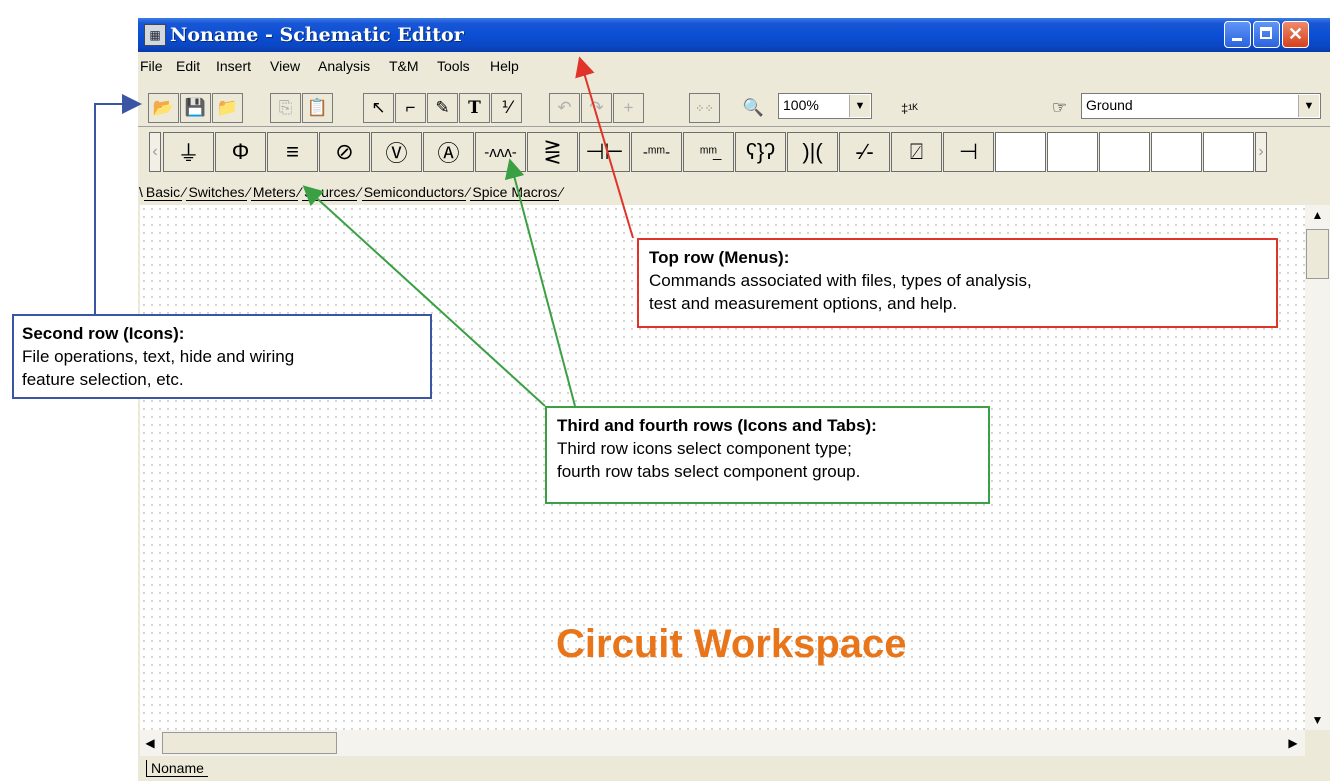 This screenshot has width=1330, height=781. I want to click on chevron-left-icon: ‹, so click(155, 151).